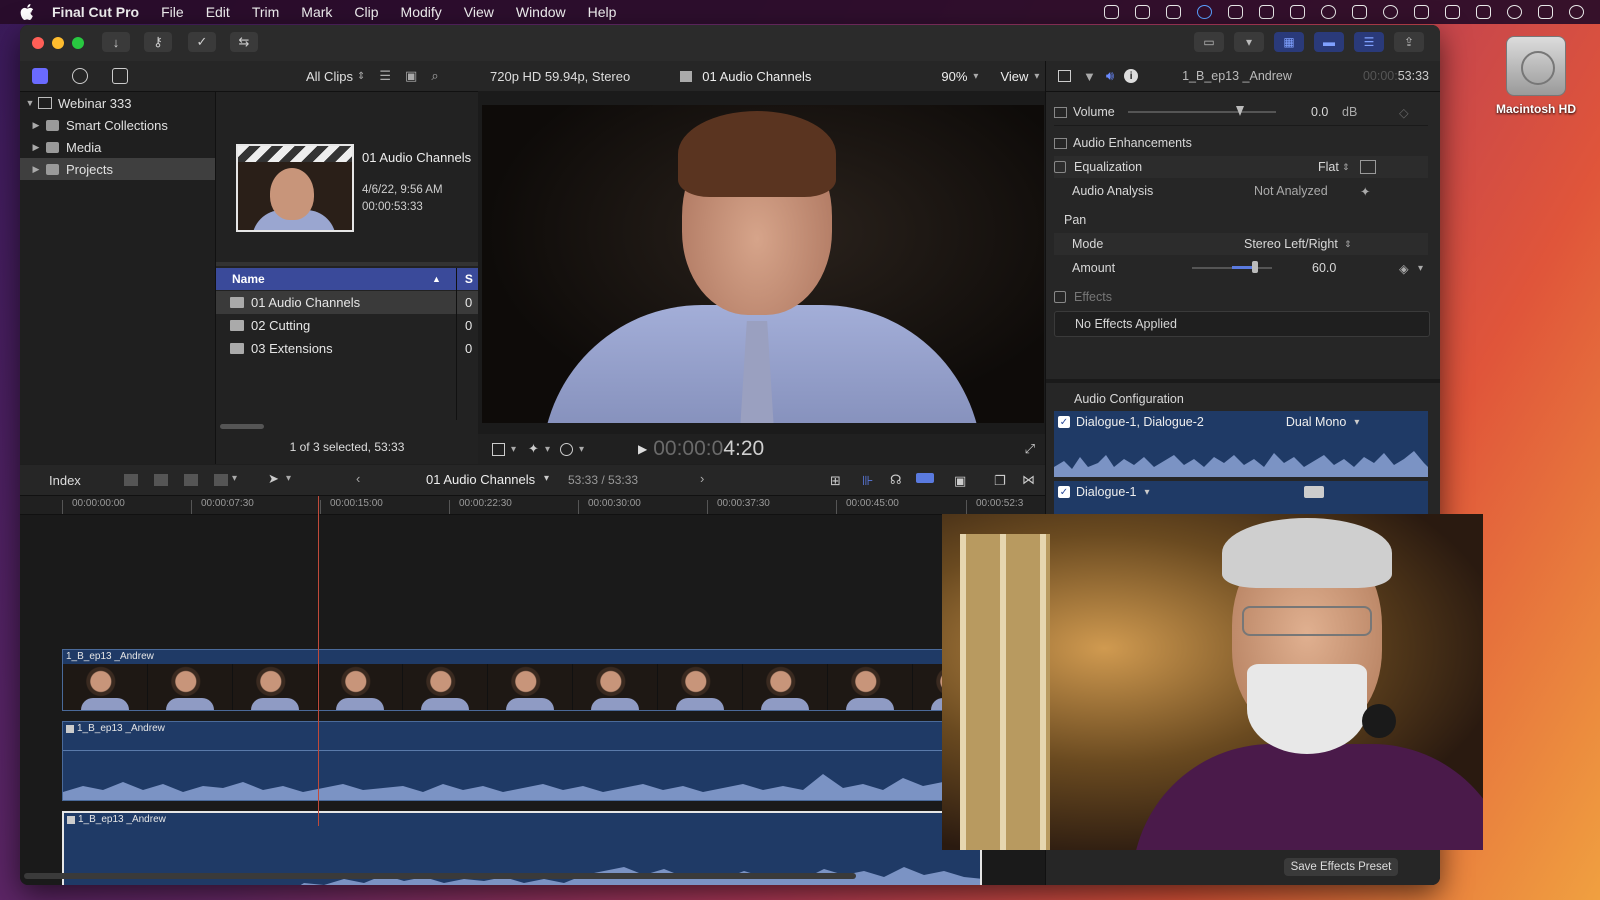 The height and width of the screenshot is (900, 1600). What do you see at coordinates (1131, 76) in the screenshot?
I see `info-inspector-icon: i` at bounding box center [1131, 76].